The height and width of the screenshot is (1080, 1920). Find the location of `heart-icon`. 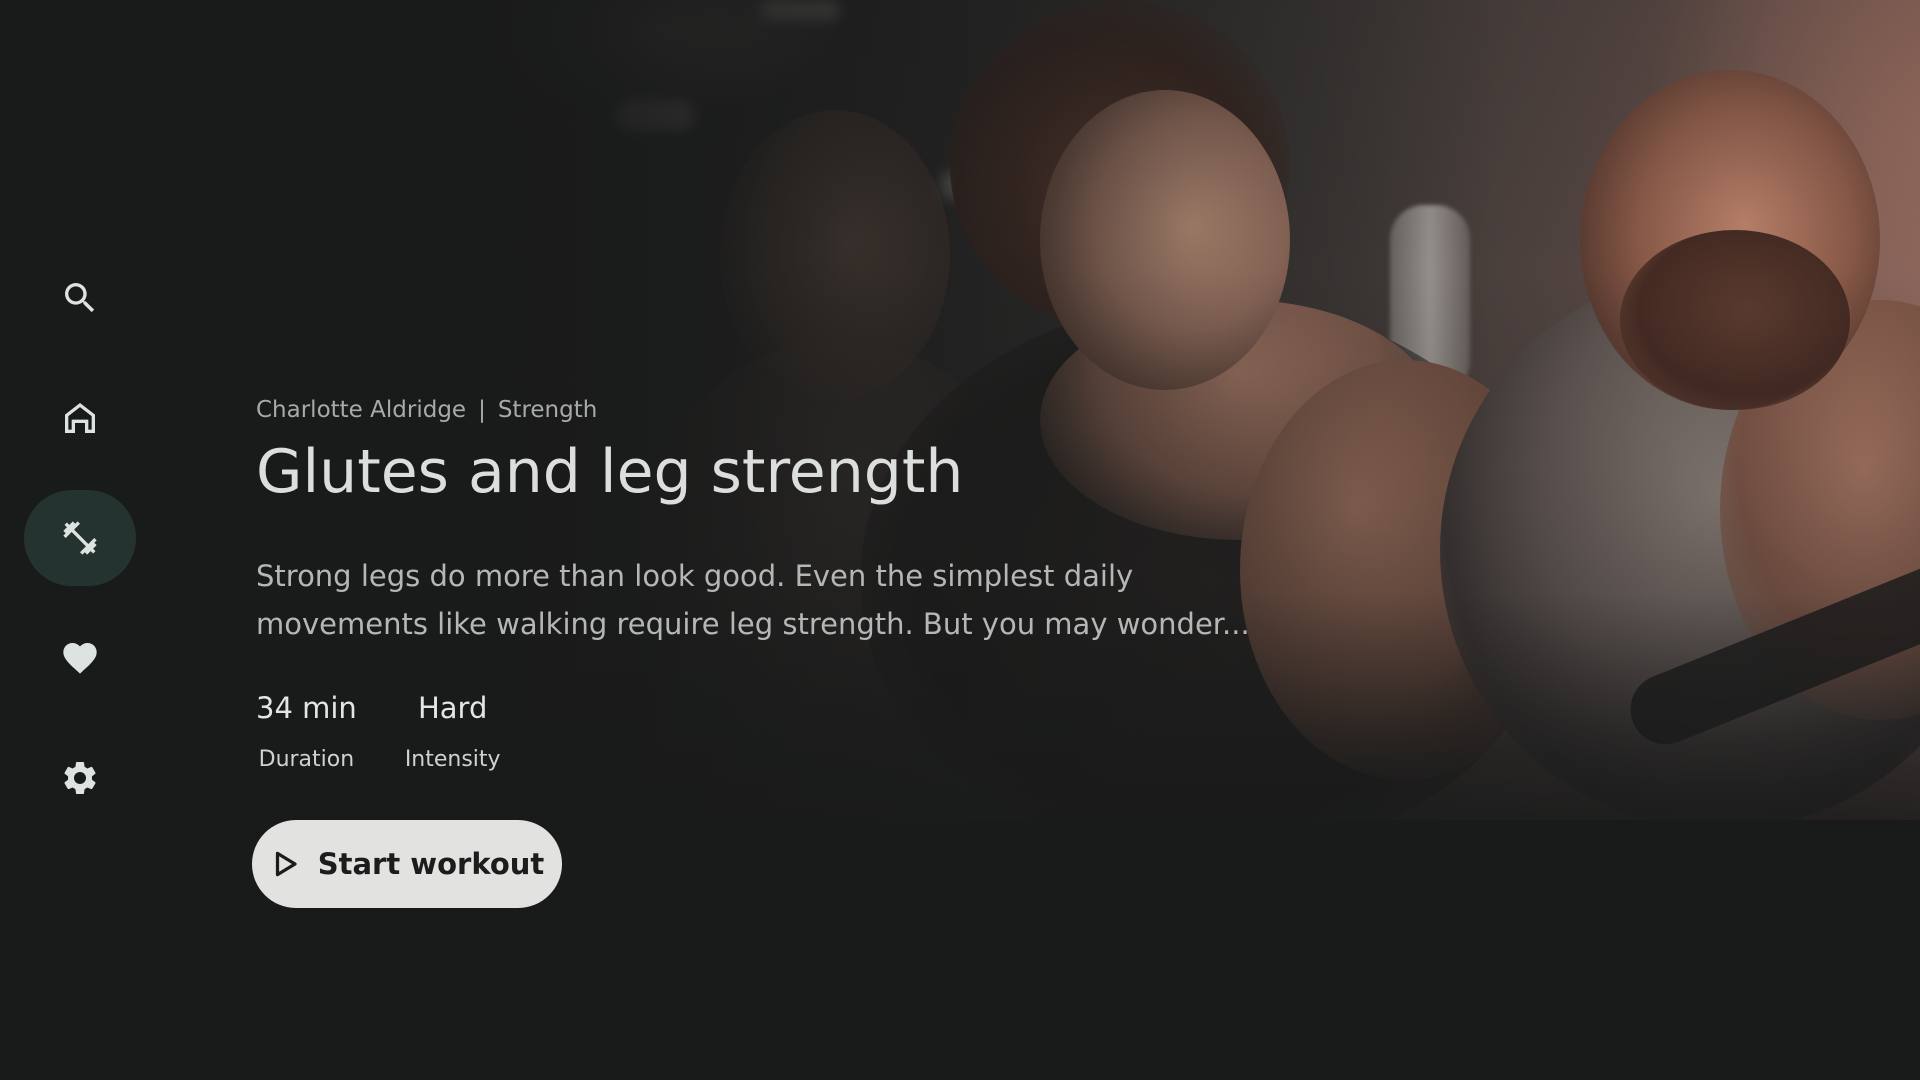

heart-icon is located at coordinates (80, 658).